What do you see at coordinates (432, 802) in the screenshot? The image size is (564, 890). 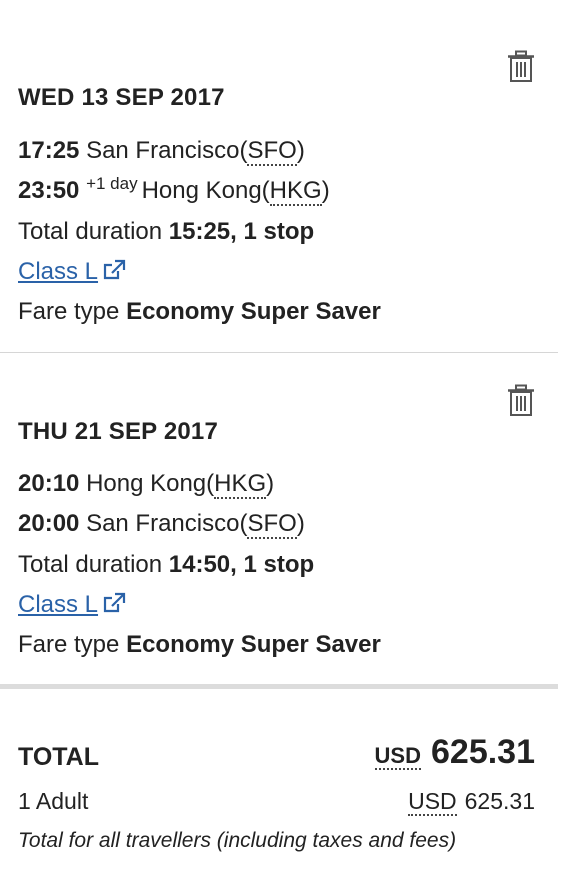 I see `passenger-currency: USD` at bounding box center [432, 802].